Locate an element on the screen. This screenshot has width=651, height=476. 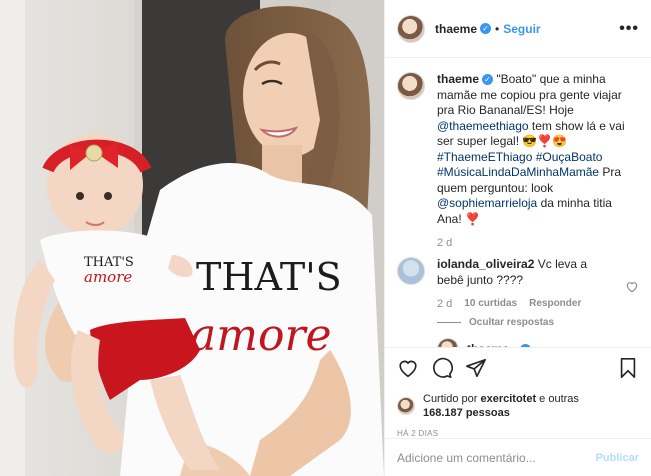
avatar is located at coordinates (411, 28).